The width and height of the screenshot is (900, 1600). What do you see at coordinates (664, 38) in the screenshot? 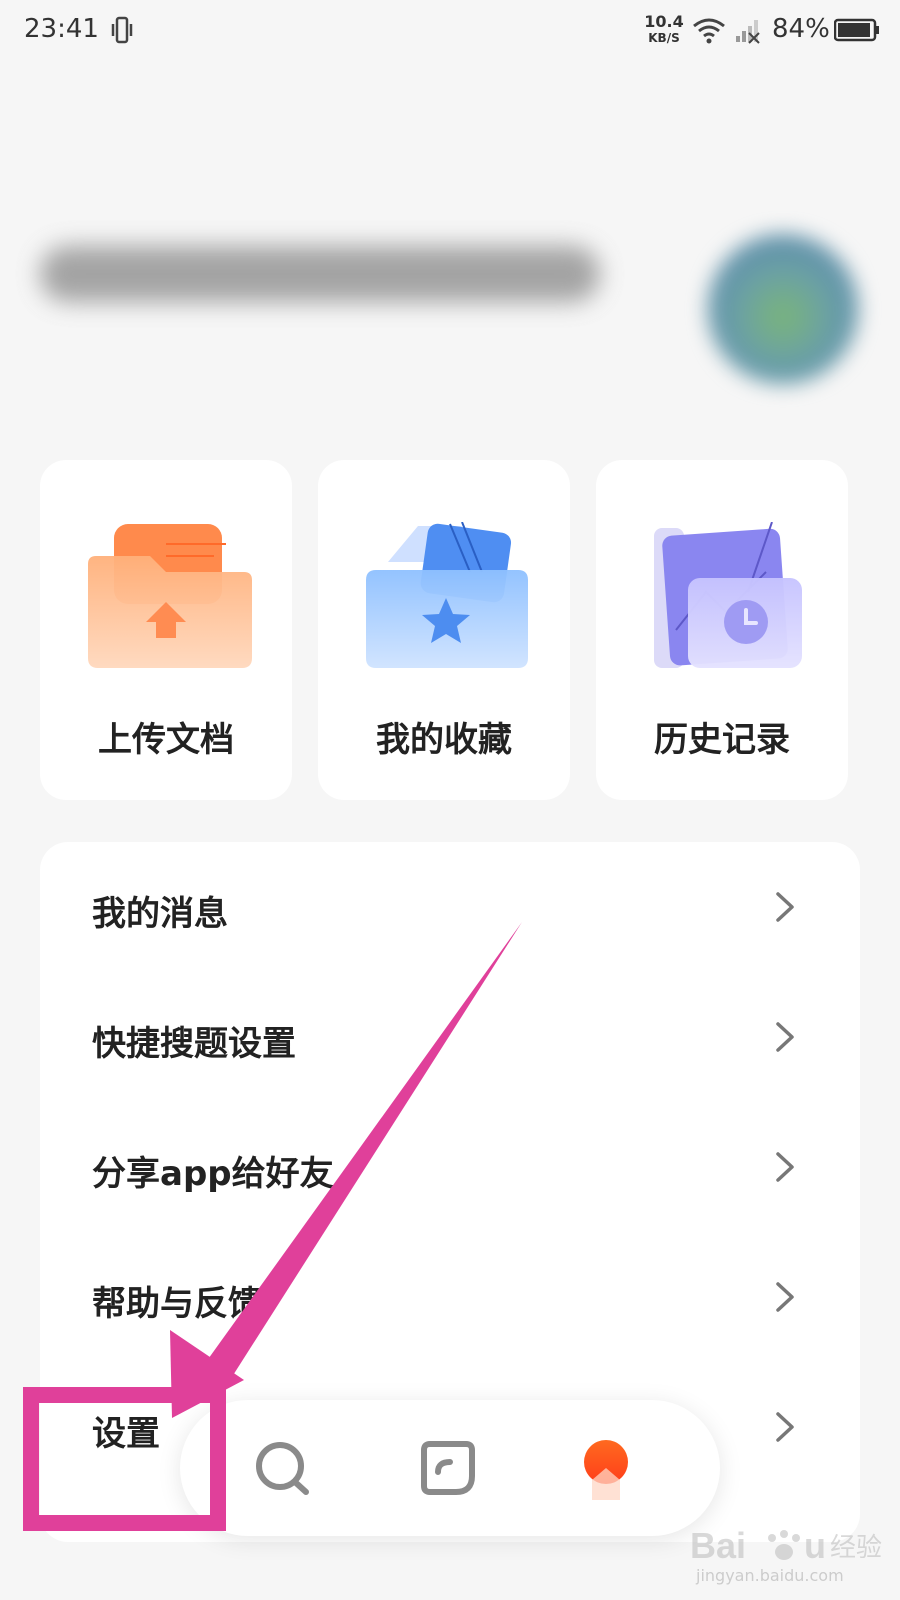
I see `network-speed-unit: KB/S` at bounding box center [664, 38].